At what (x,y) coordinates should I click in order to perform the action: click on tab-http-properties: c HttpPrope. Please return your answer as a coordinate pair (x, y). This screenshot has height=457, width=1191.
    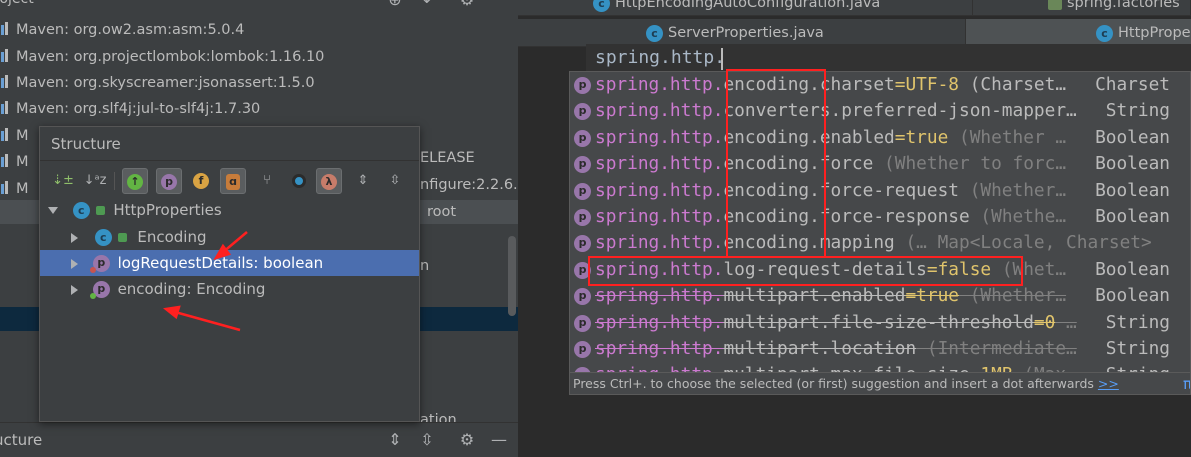
    Looking at the image, I should click on (1078, 32).